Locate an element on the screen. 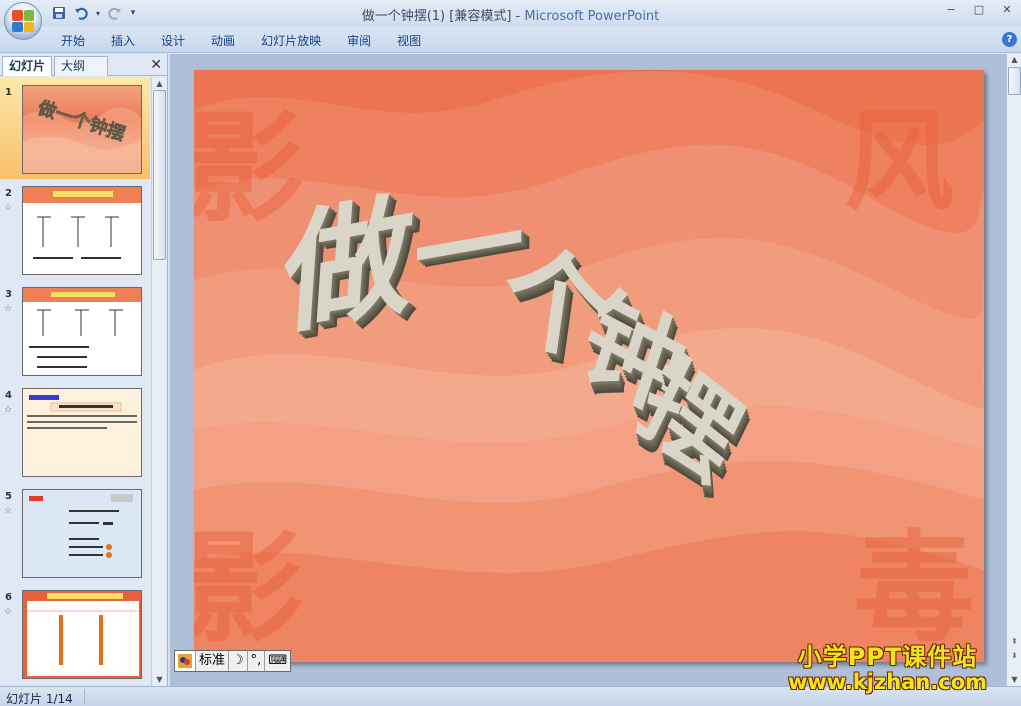 The image size is (1021, 706). site-watermark: 小学PPT课件站 www.kjzhan.com is located at coordinates (887, 665).